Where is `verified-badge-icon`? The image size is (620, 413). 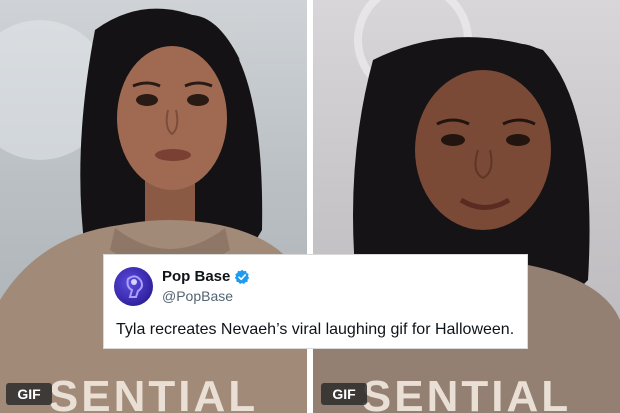
verified-badge-icon is located at coordinates (242, 277).